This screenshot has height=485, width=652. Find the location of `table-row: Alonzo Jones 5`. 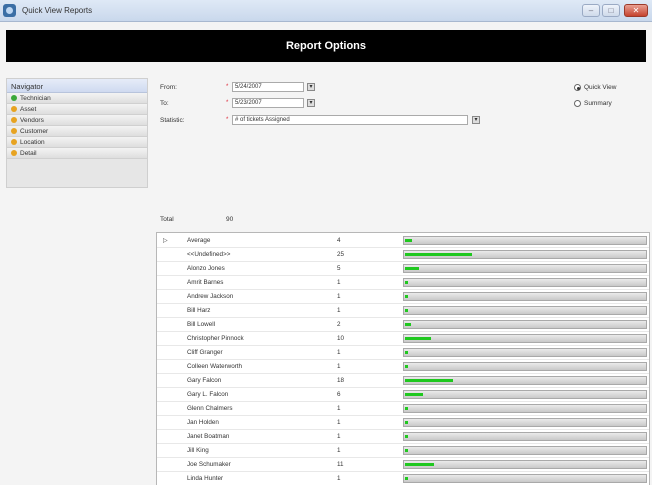

table-row: Alonzo Jones 5 is located at coordinates (403, 269).